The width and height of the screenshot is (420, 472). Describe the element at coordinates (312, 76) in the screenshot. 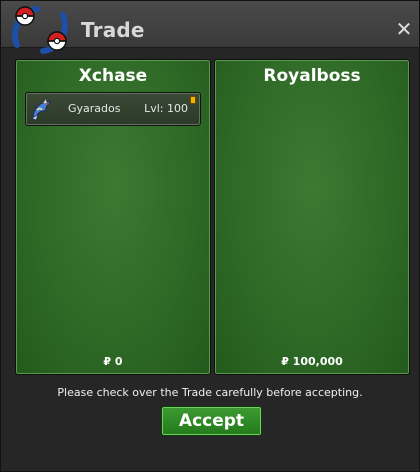

I see `right-player-name: Royalboss` at that location.